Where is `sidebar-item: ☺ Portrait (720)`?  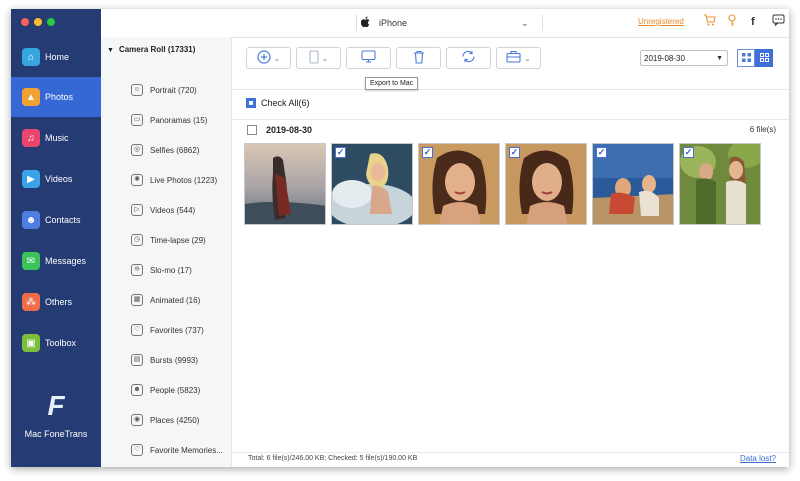
sidebar-item: ☺ Portrait (720) is located at coordinates (164, 90).